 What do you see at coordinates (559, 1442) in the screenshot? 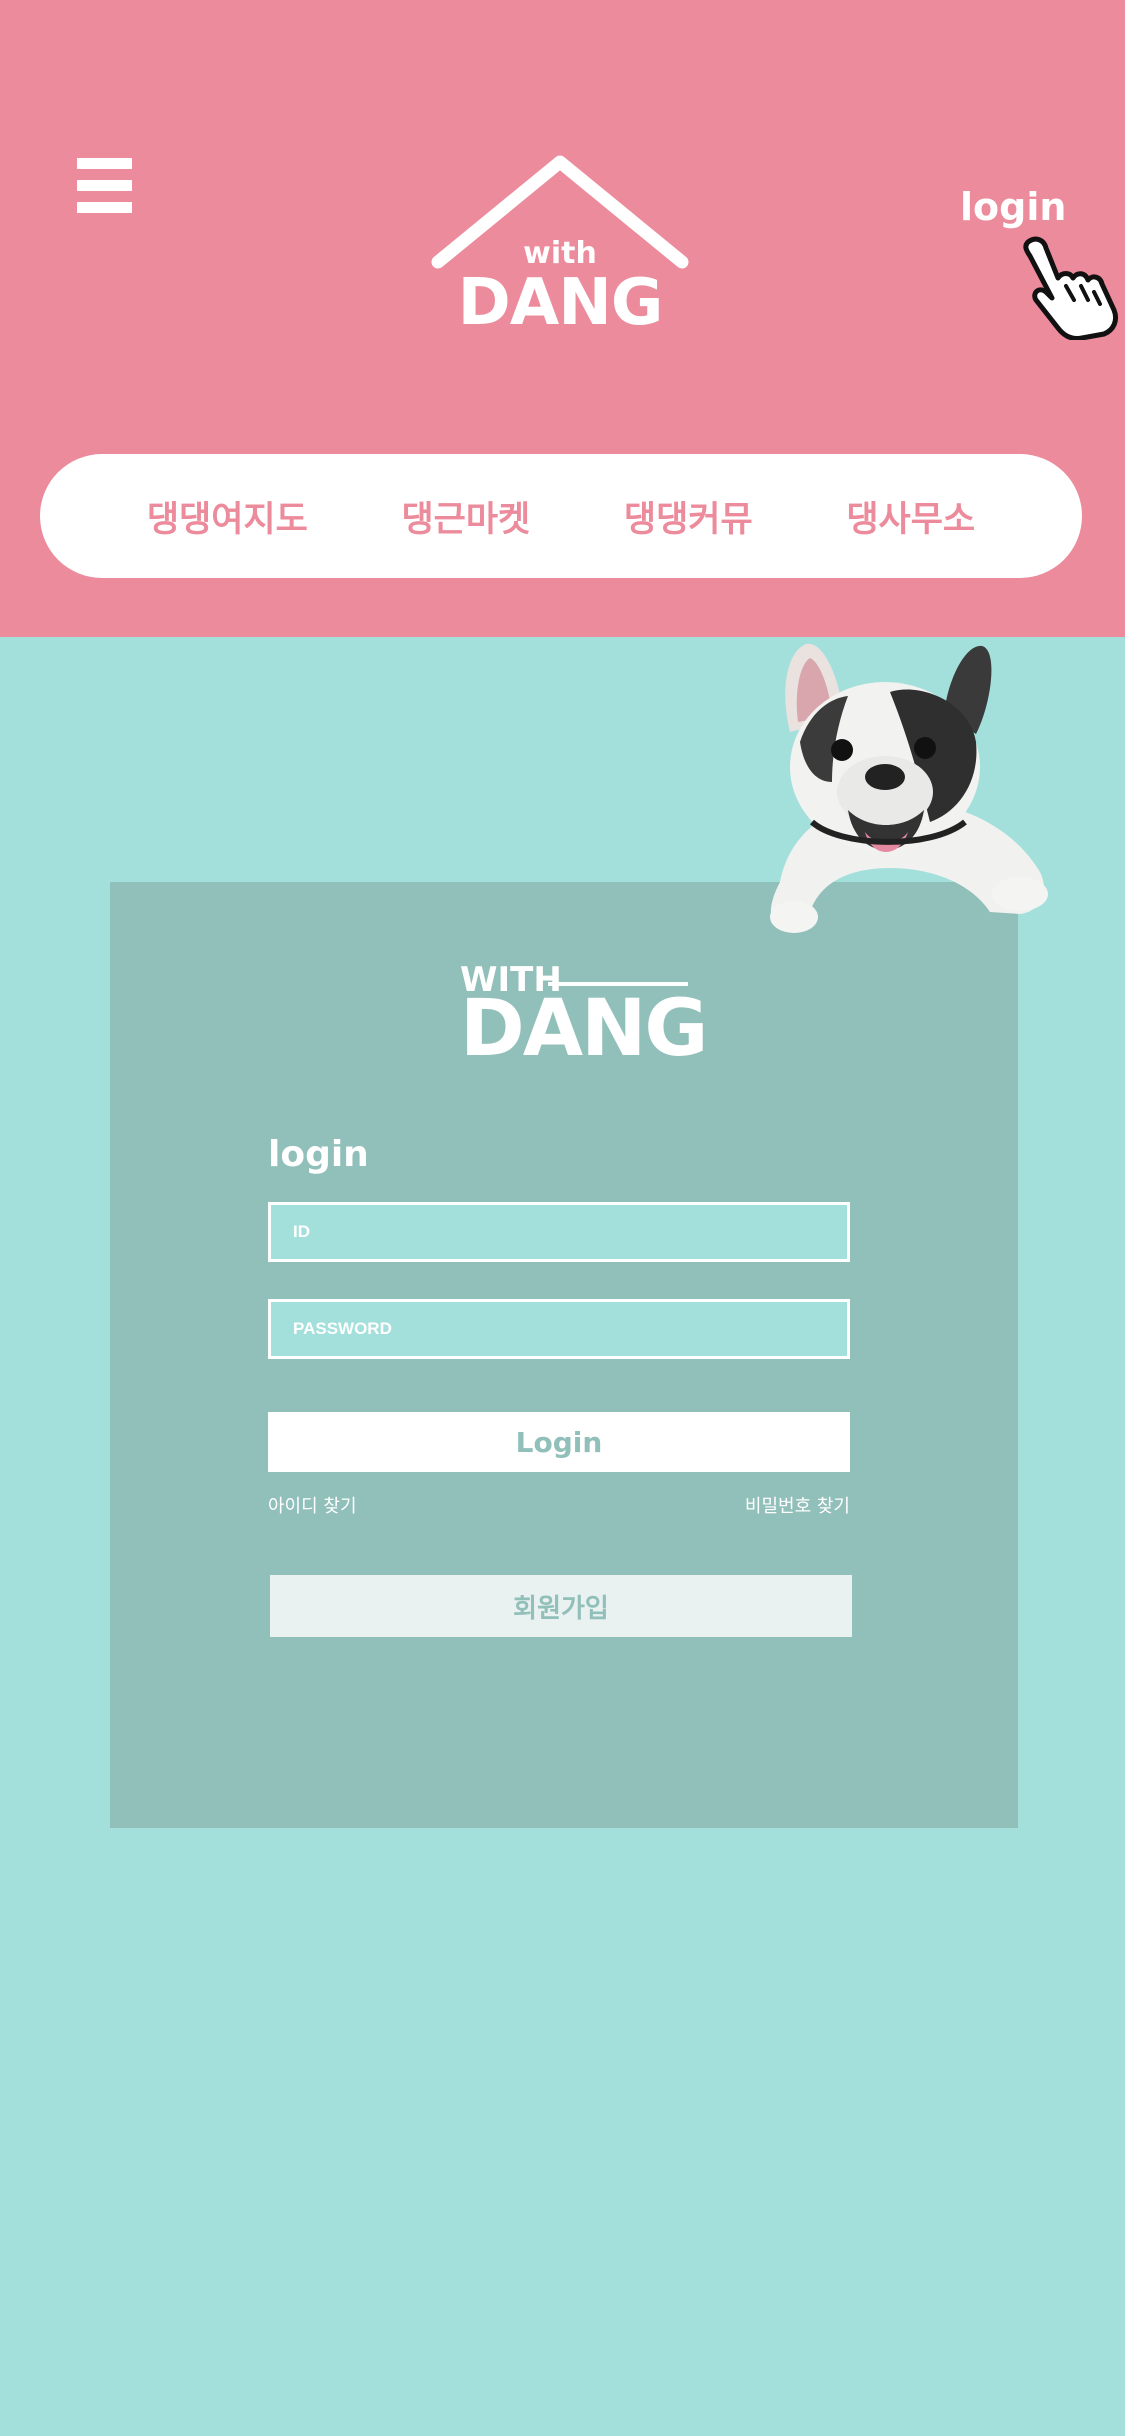
I see `login-button: Login` at bounding box center [559, 1442].